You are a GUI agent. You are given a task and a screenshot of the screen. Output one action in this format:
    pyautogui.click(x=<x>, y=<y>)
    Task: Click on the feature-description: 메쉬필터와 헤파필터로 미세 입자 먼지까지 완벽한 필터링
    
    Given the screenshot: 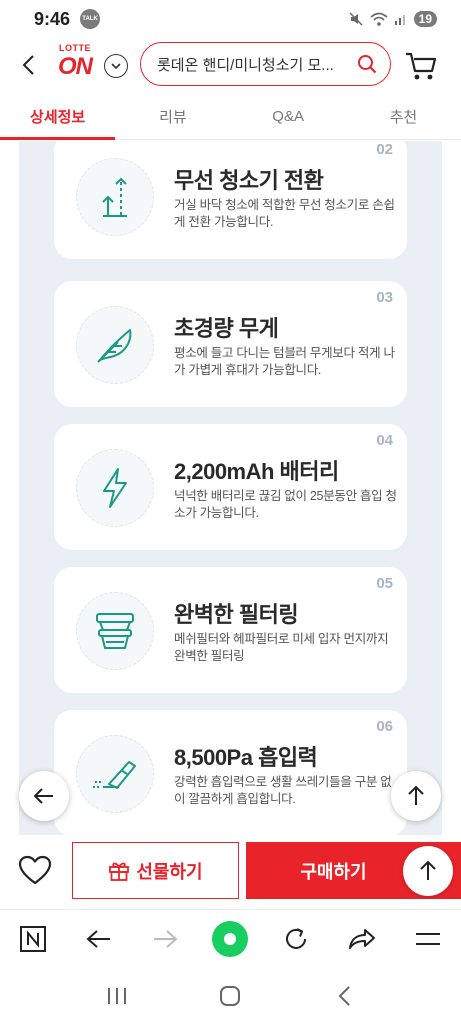 What is the action you would take?
    pyautogui.click(x=281, y=647)
    